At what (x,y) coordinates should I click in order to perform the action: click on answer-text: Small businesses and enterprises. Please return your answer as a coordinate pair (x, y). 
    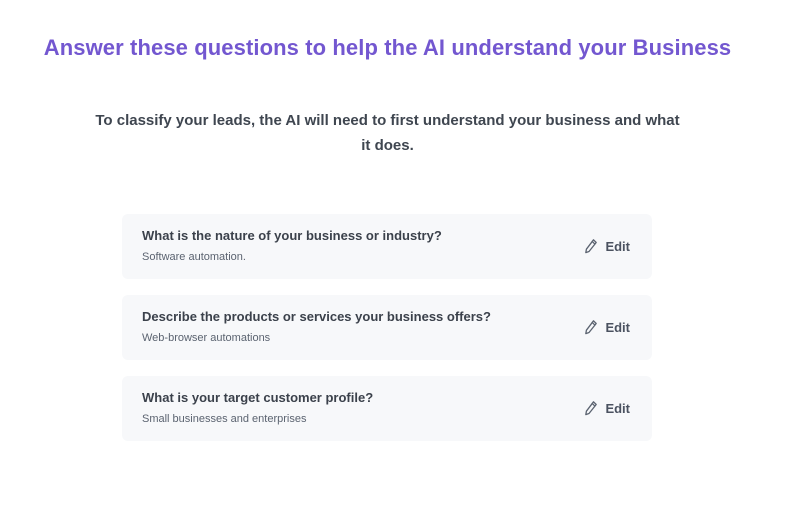
    Looking at the image, I should click on (224, 419).